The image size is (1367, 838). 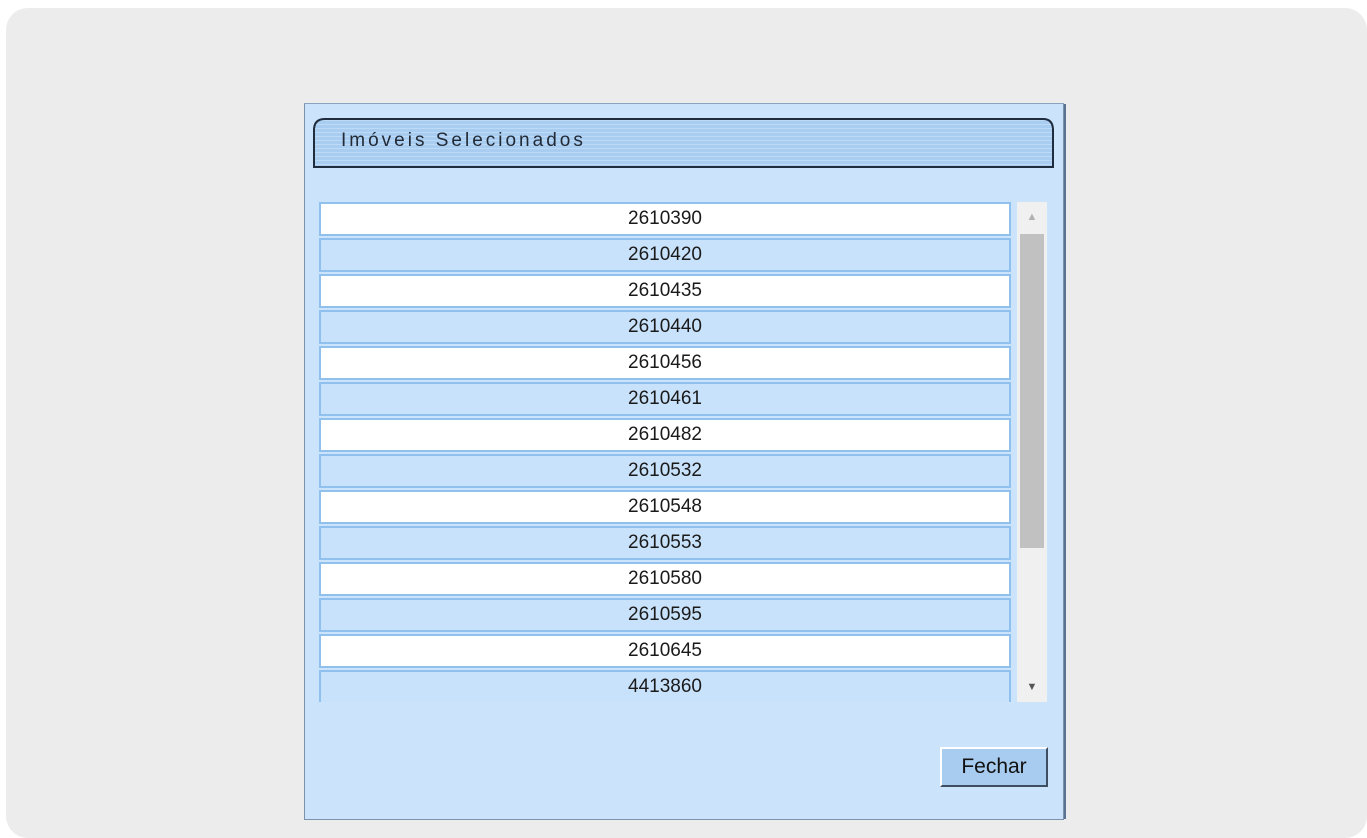 I want to click on scroll-down-icon: ▼, so click(x=1032, y=687).